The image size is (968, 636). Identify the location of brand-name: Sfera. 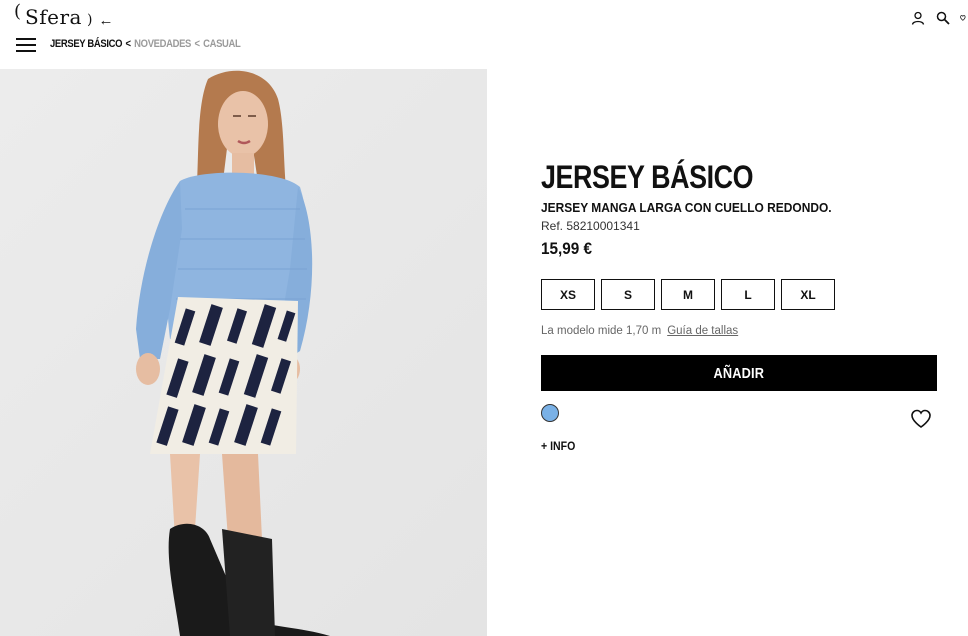
(53, 17).